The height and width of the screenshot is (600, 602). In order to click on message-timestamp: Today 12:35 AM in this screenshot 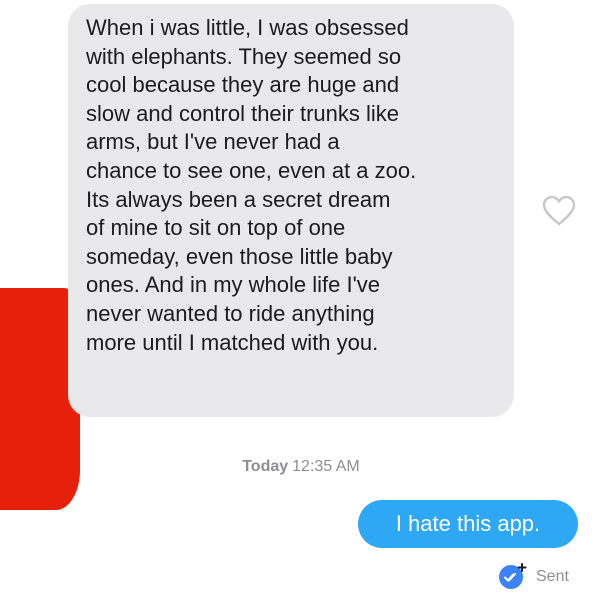, I will do `click(301, 467)`.